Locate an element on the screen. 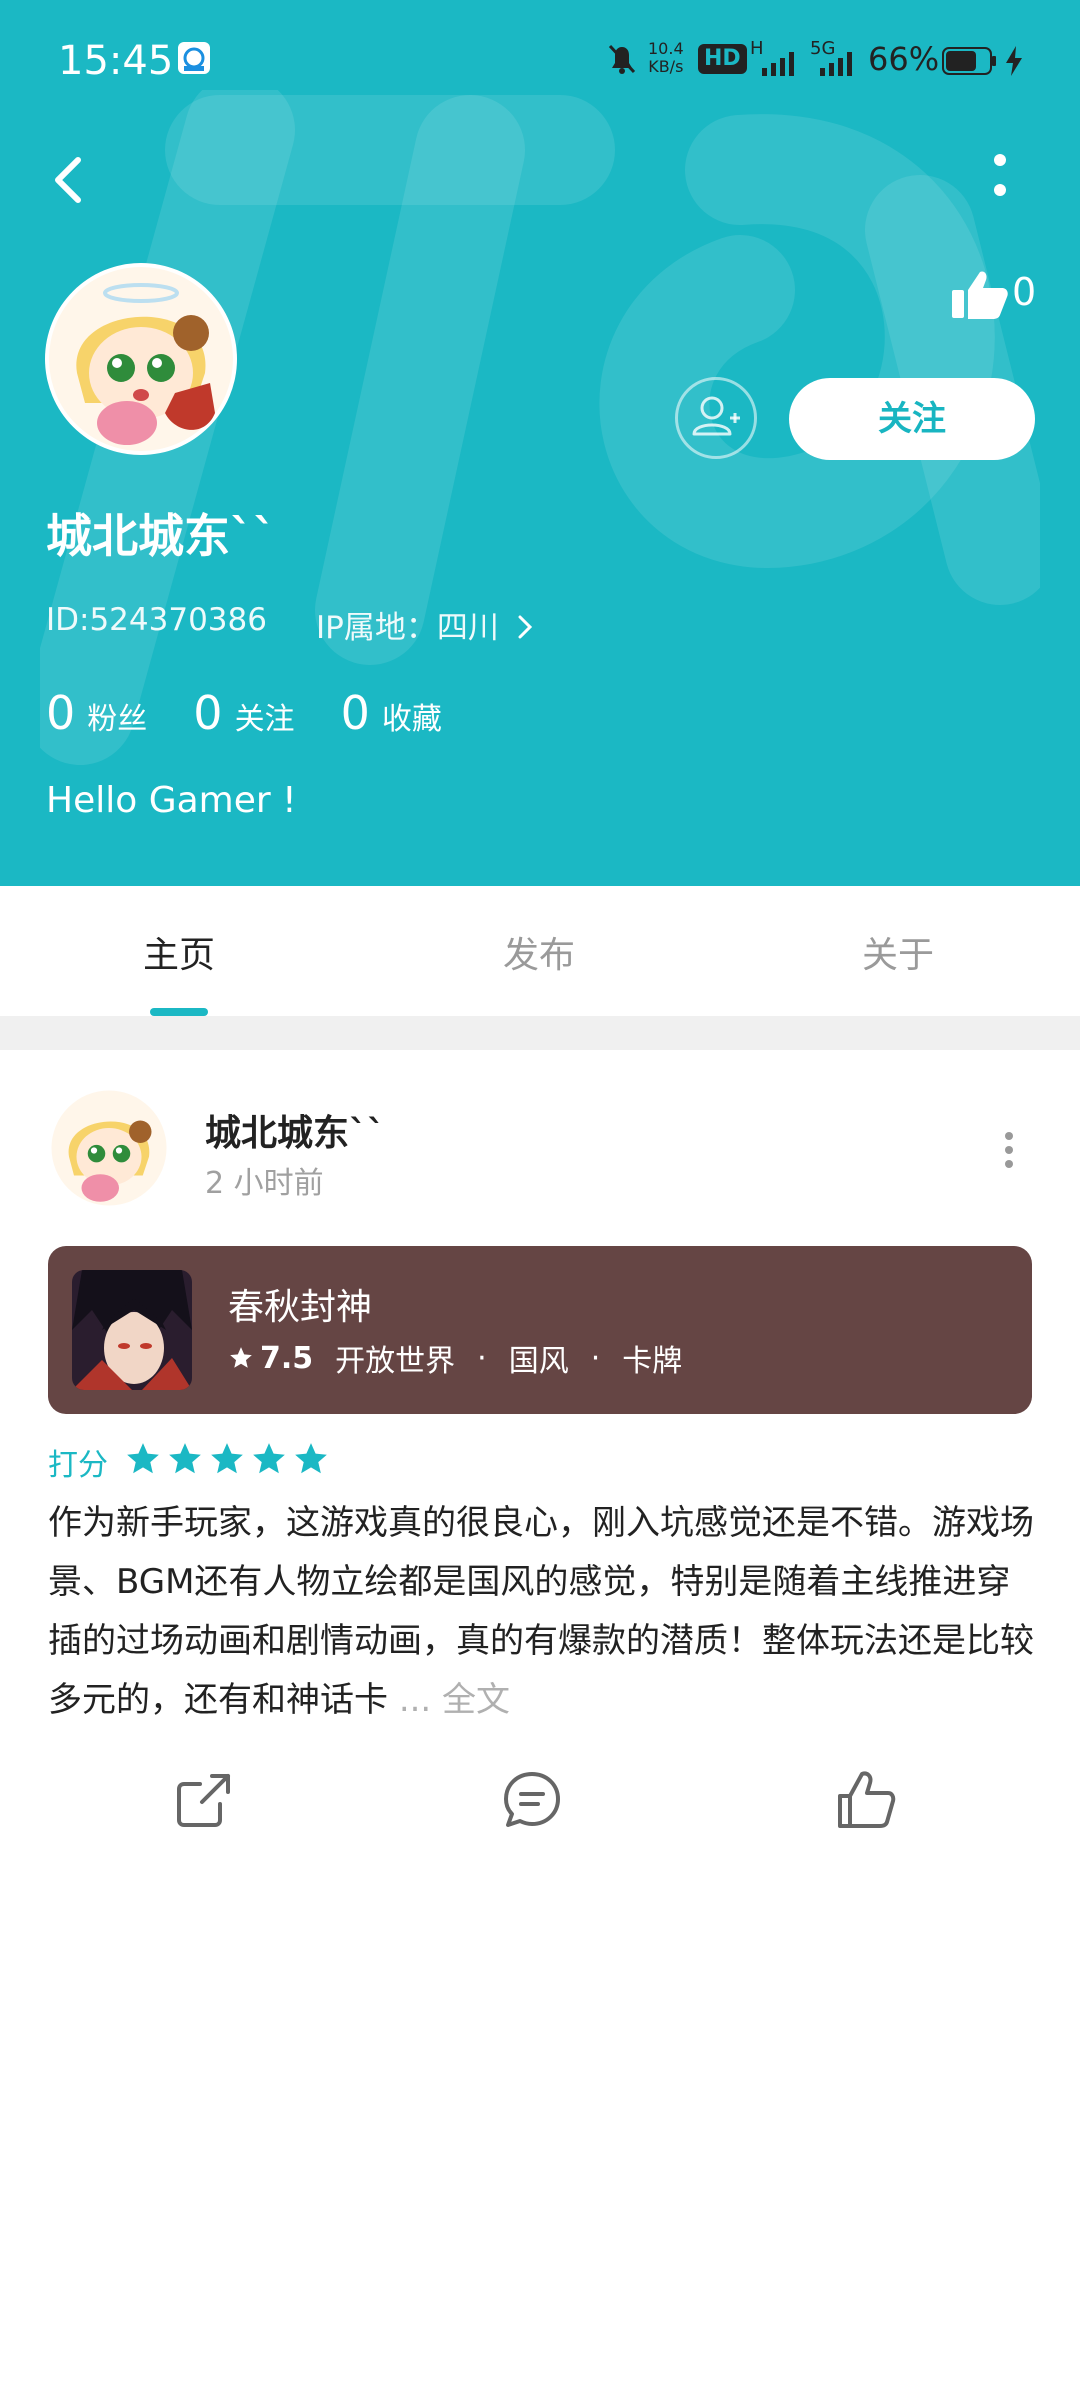  hd-icon: HD is located at coordinates (722, 59).